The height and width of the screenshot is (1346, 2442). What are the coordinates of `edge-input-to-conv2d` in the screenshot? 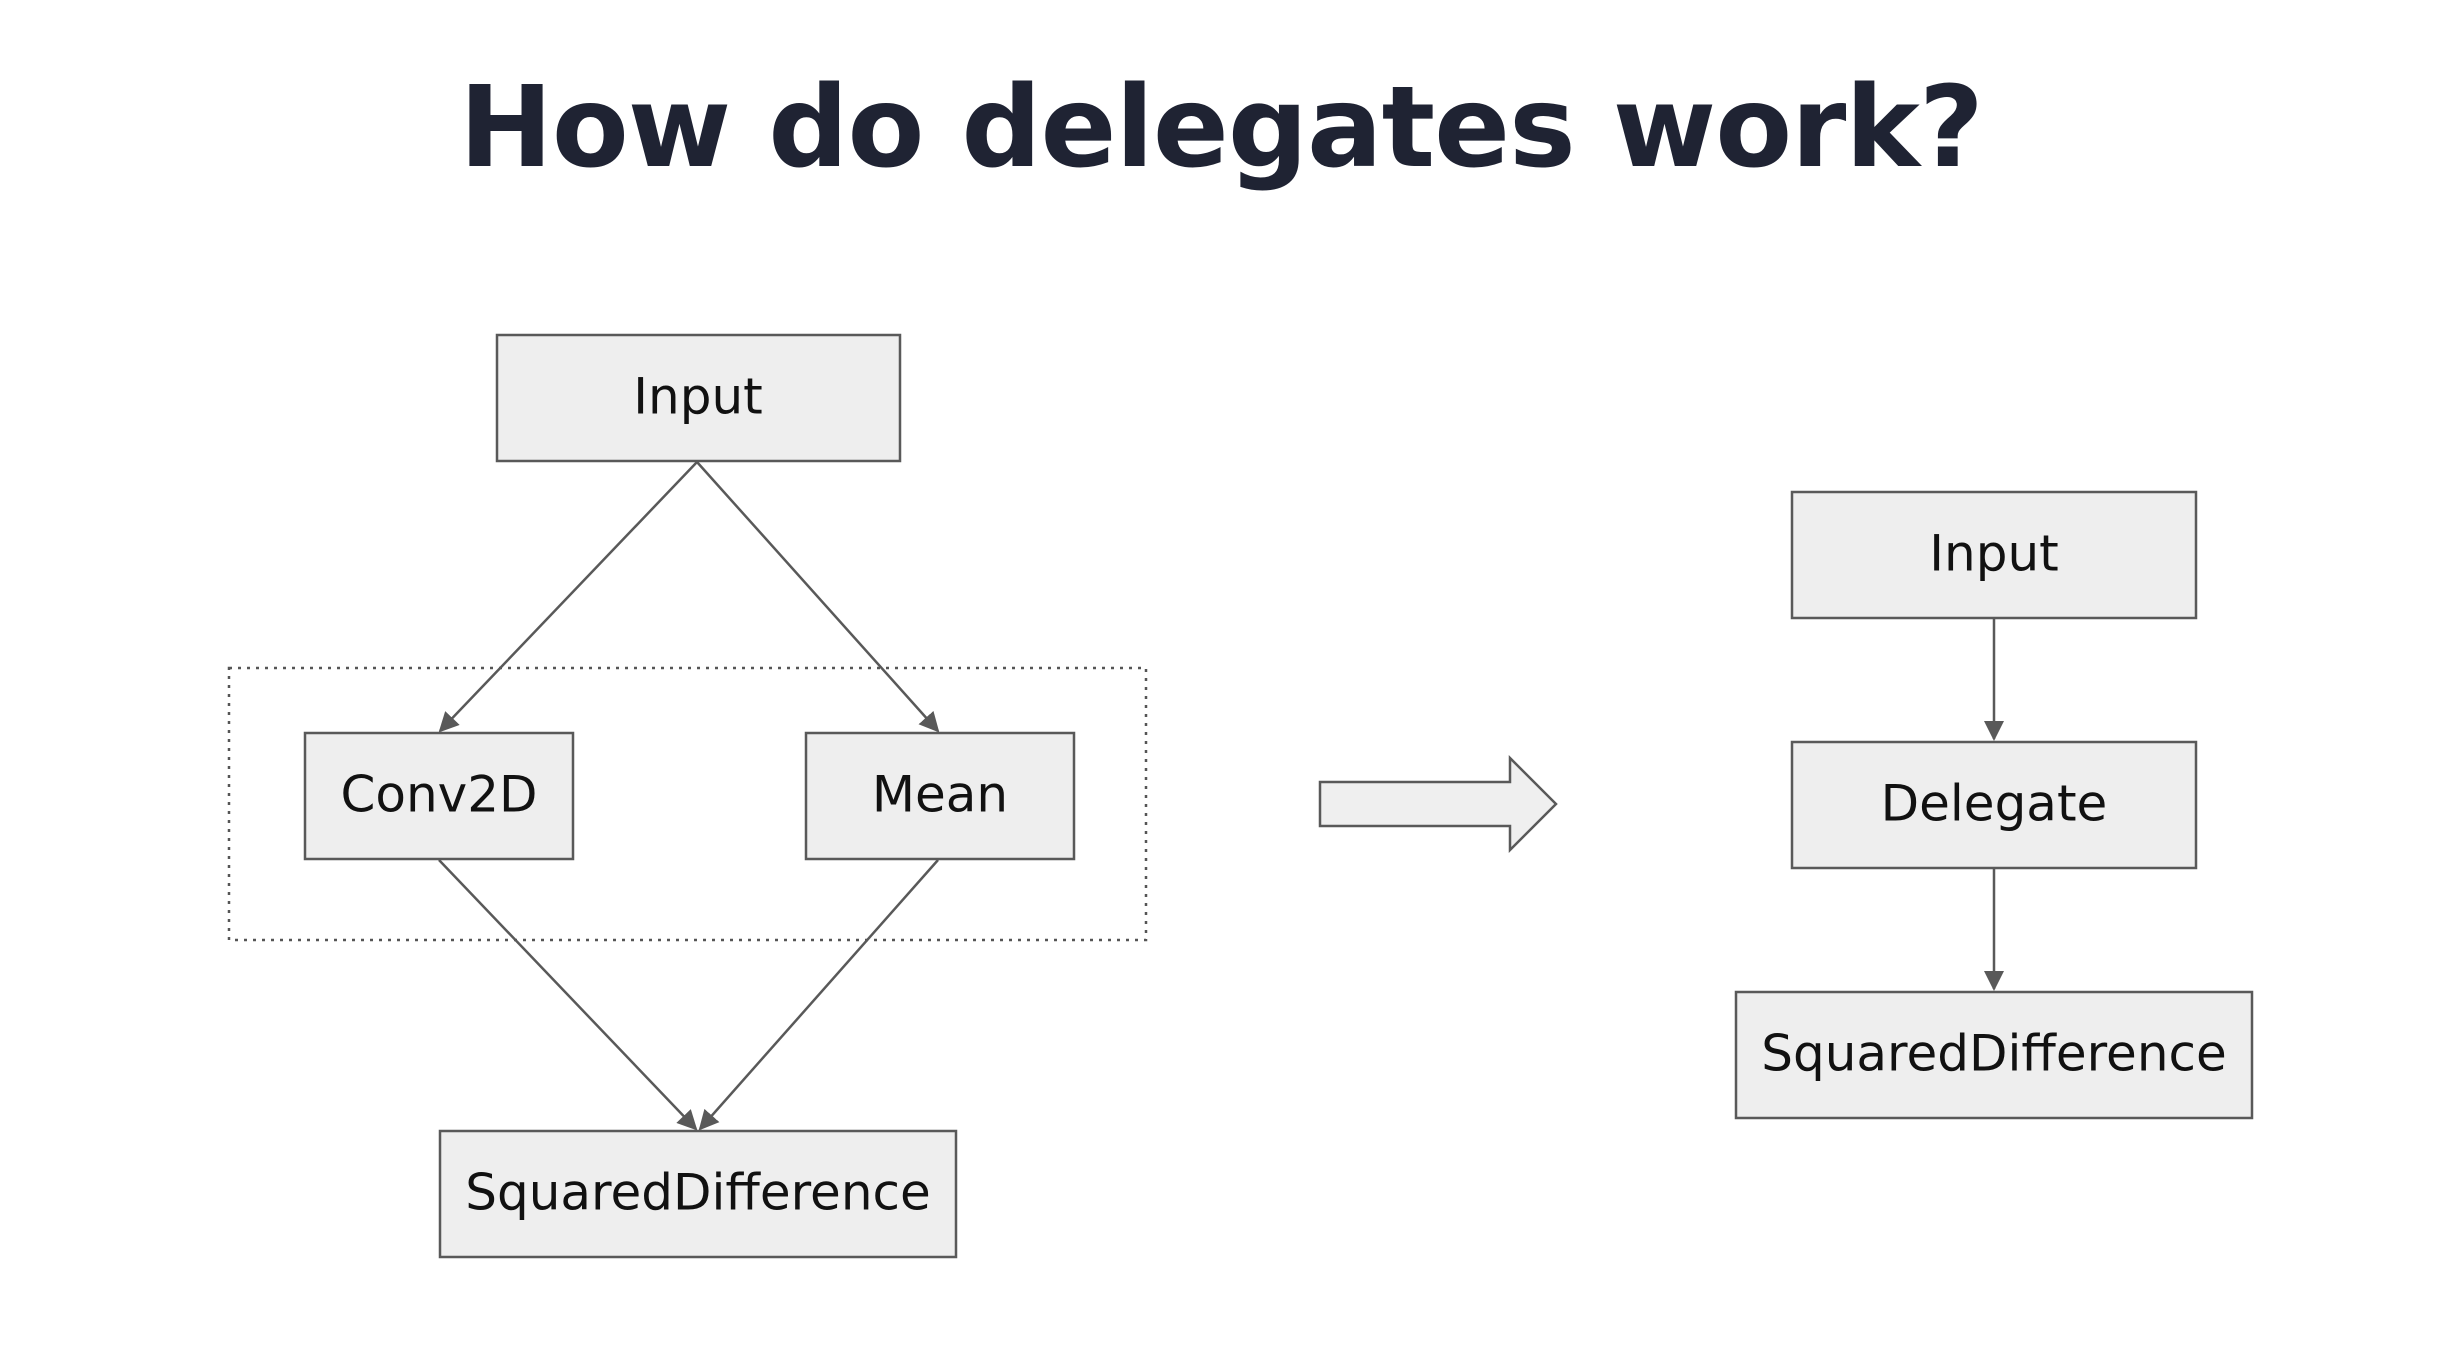 It's located at (568, 597).